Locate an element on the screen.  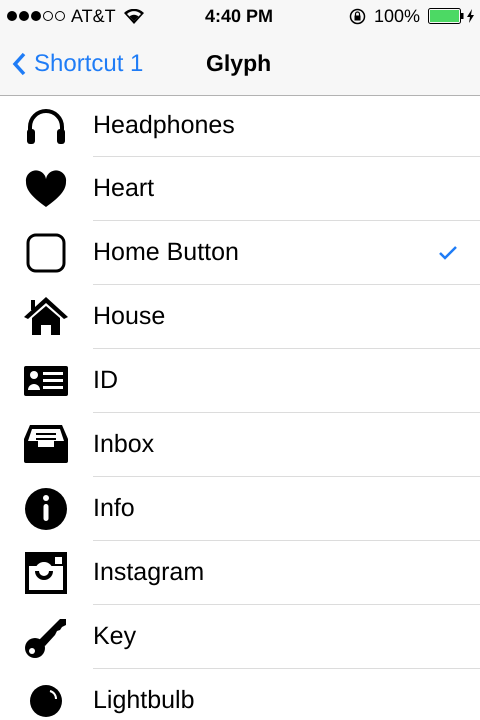
carrier-name: AT&T is located at coordinates (93, 16).